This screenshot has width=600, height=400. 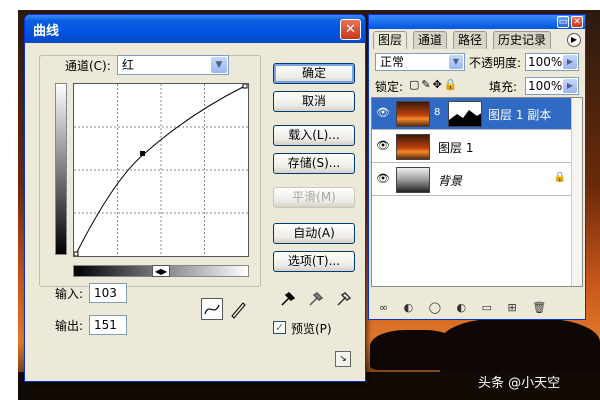 I want to click on curve-graph, so click(x=161, y=170).